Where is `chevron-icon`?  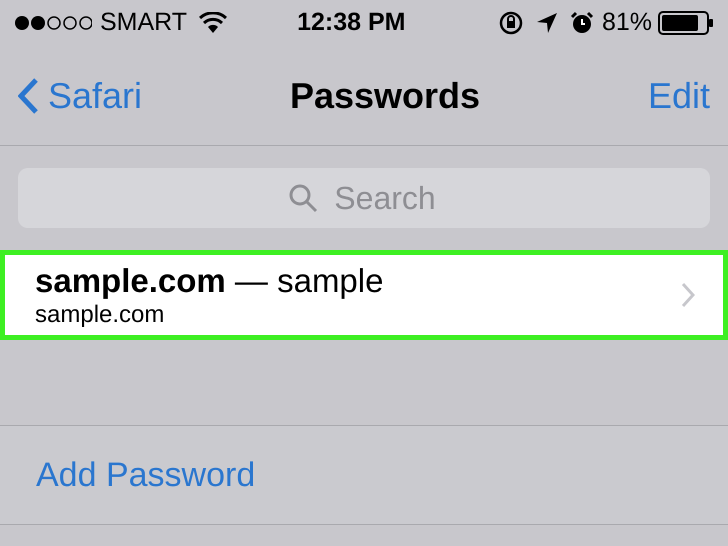 chevron-icon is located at coordinates (688, 295).